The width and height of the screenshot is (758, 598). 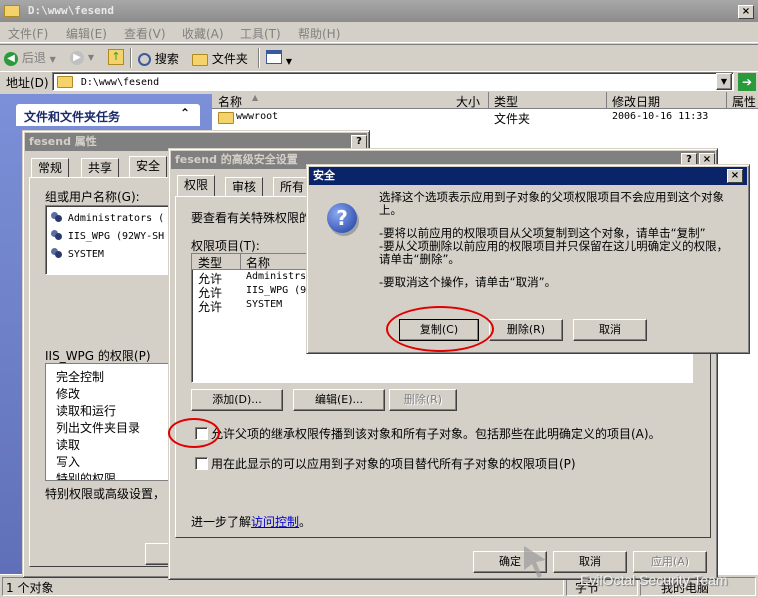 What do you see at coordinates (319, 33) in the screenshot?
I see `menu-help: 帮助(H)` at bounding box center [319, 33].